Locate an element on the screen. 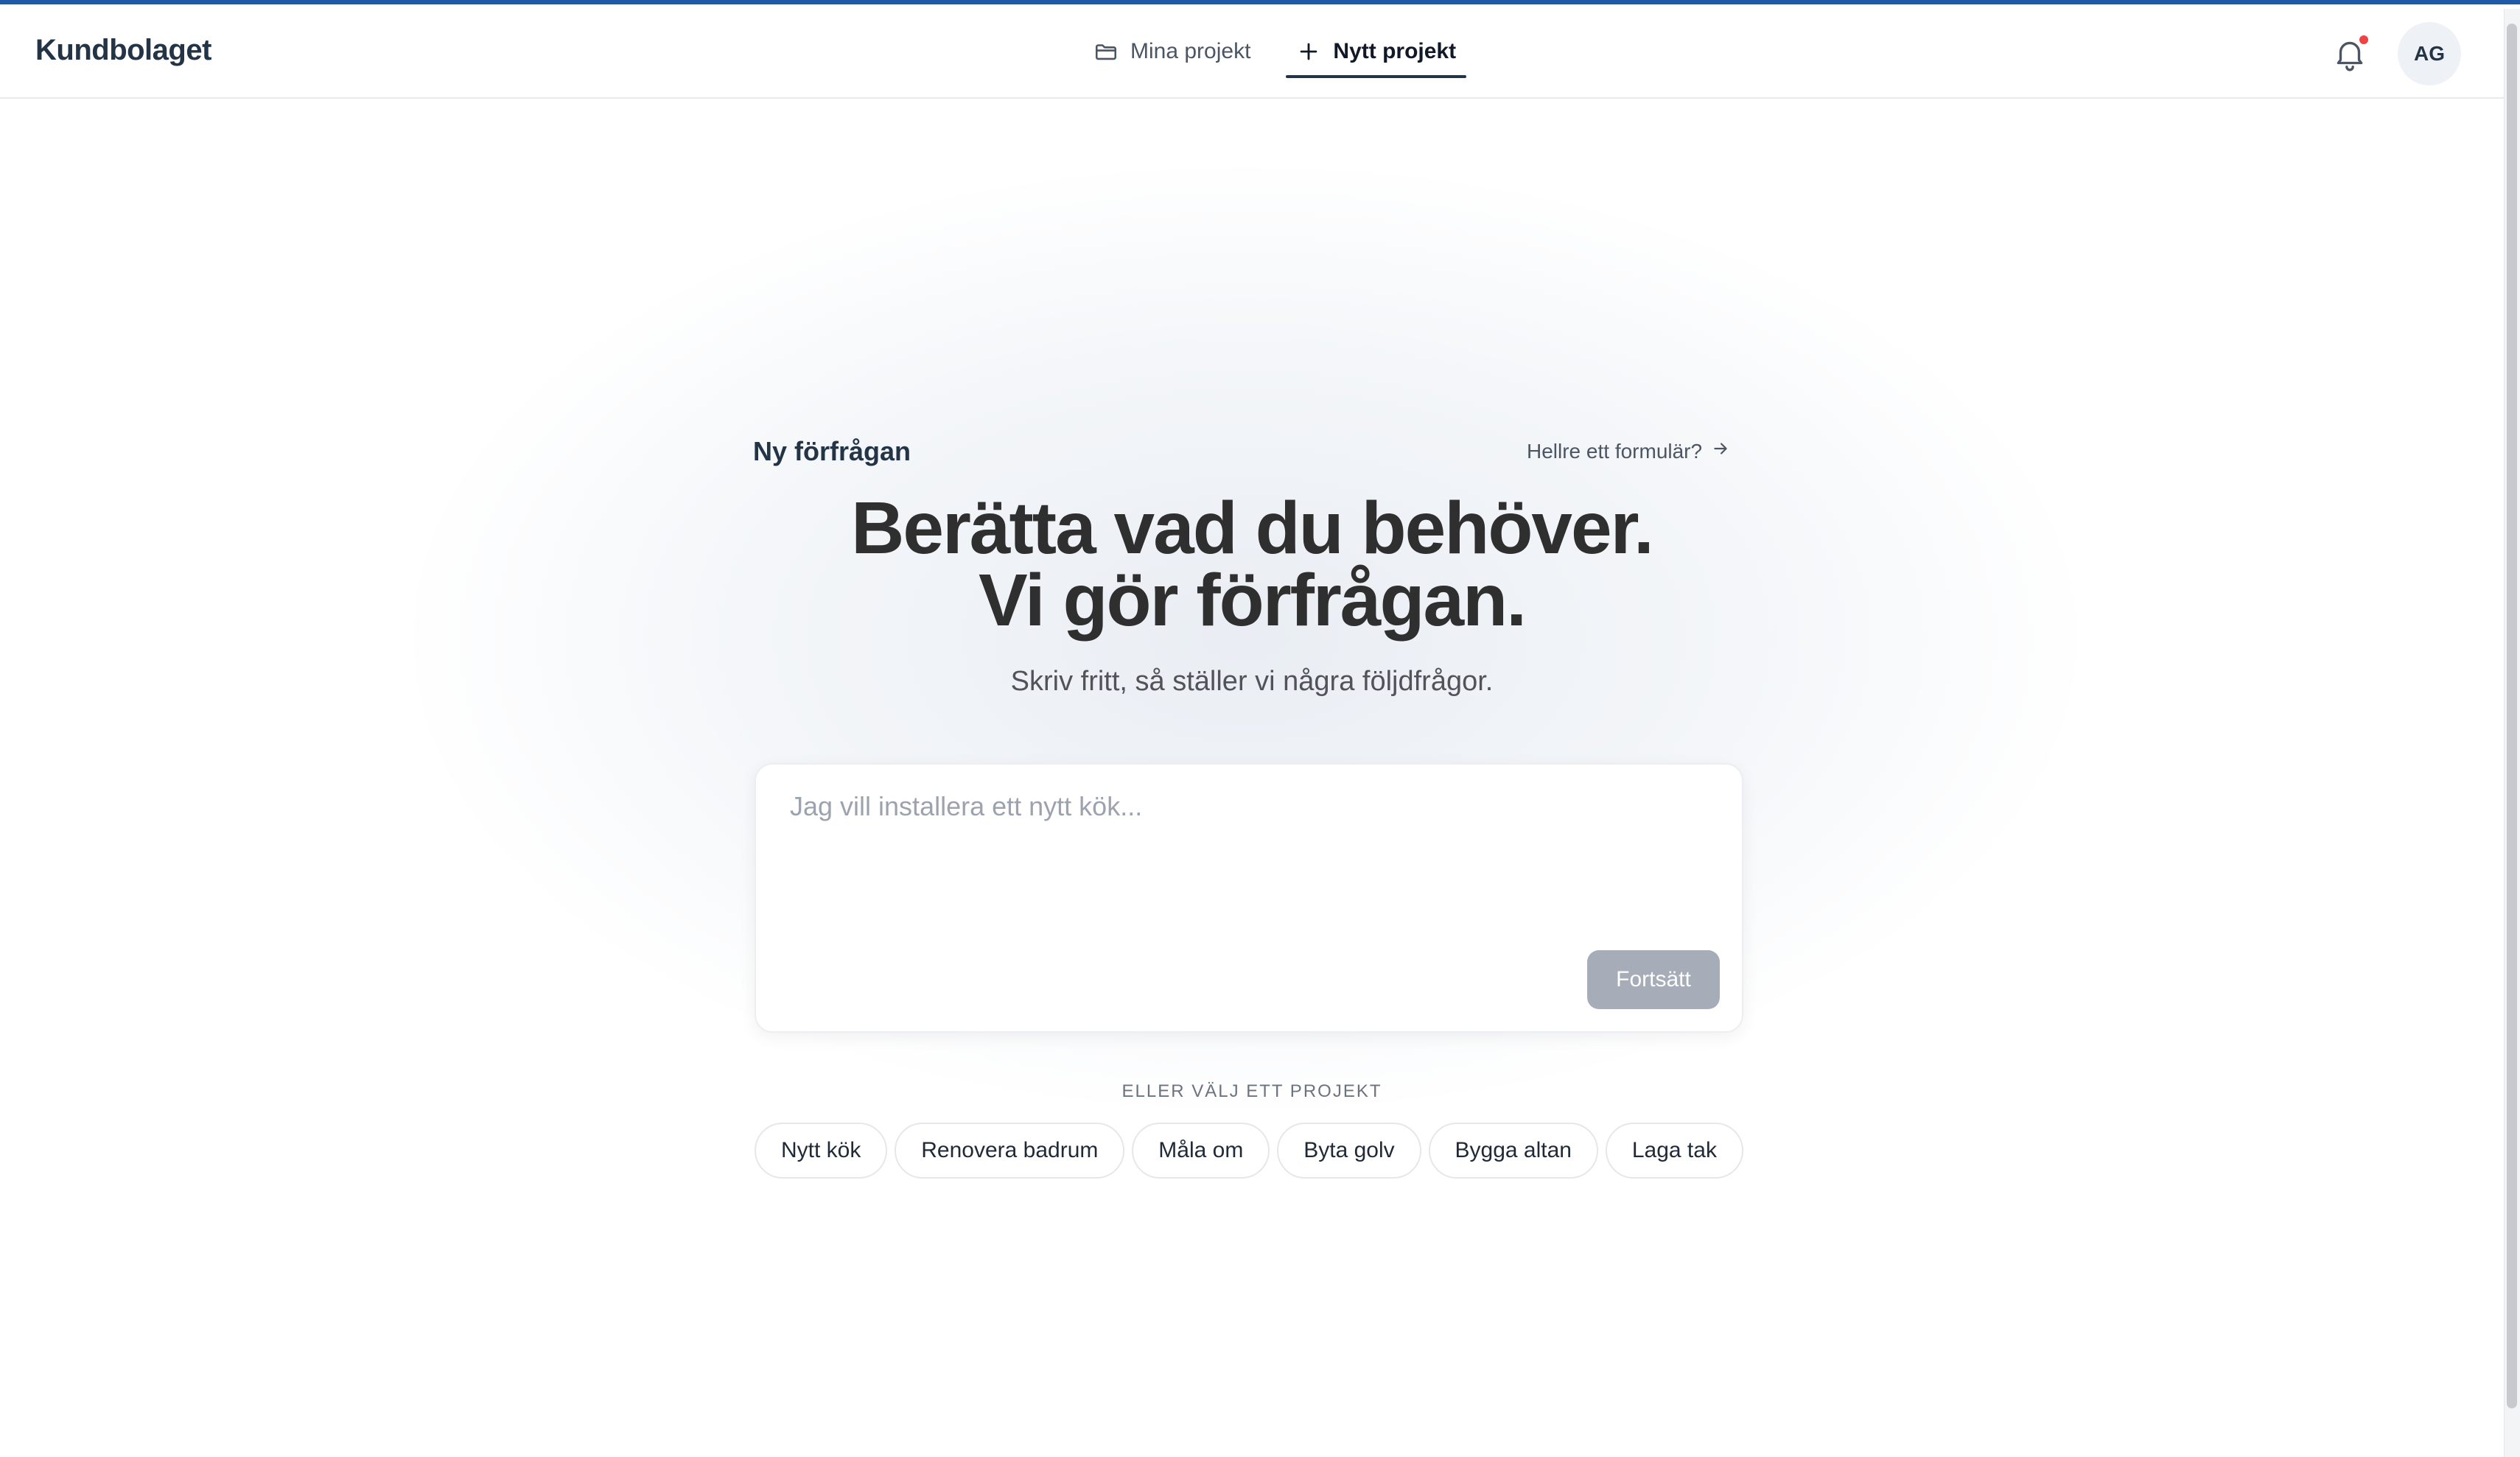 This screenshot has height=1457, width=2520. project-chip: Laga tak is located at coordinates (1674, 1151).